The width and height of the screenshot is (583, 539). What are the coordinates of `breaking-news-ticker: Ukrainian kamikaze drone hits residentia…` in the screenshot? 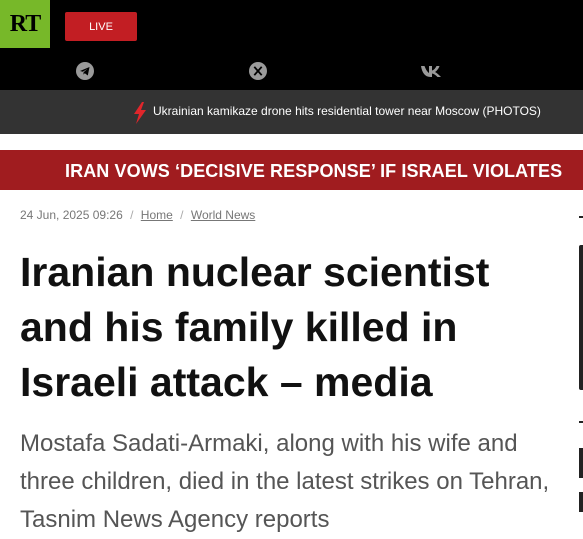 It's located at (291, 112).